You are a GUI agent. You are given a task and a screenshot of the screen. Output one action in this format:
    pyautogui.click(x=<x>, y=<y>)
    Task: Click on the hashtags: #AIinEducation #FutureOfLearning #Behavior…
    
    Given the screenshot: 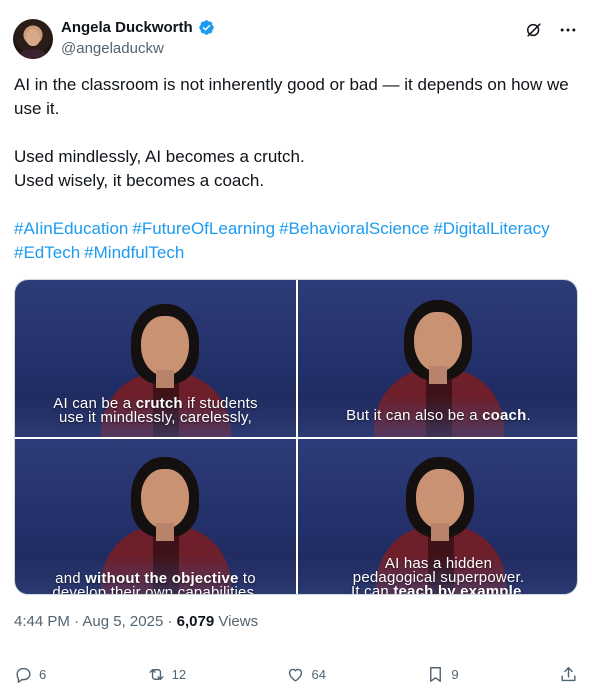 What is the action you would take?
    pyautogui.click(x=297, y=241)
    